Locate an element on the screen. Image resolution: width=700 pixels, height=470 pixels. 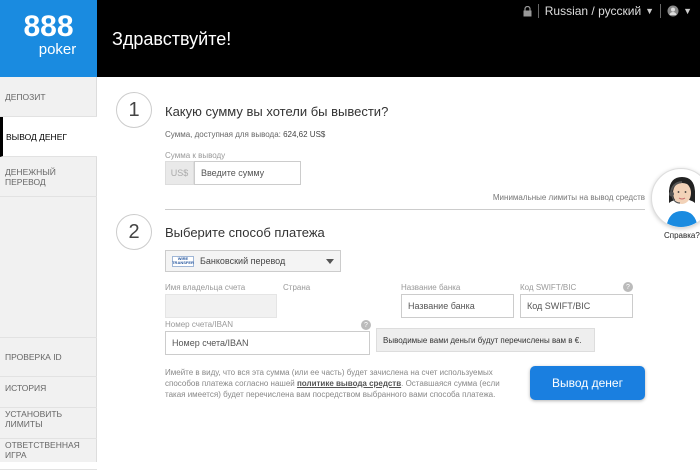
available-label: Сумма, доступная для вывода: is located at coordinates (223, 134).